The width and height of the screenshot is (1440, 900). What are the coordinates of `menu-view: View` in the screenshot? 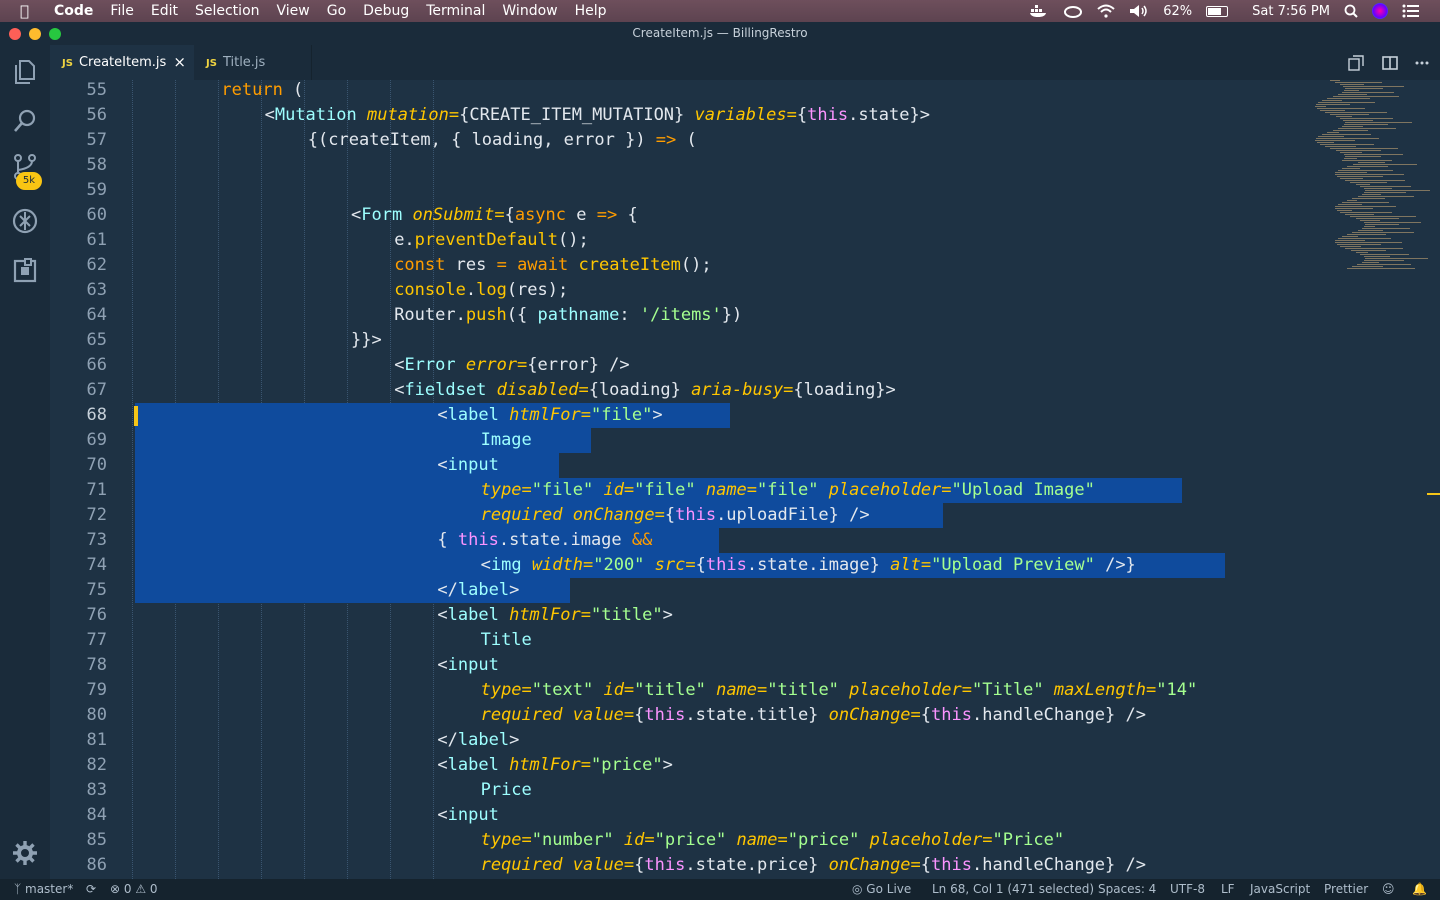 It's located at (293, 11).